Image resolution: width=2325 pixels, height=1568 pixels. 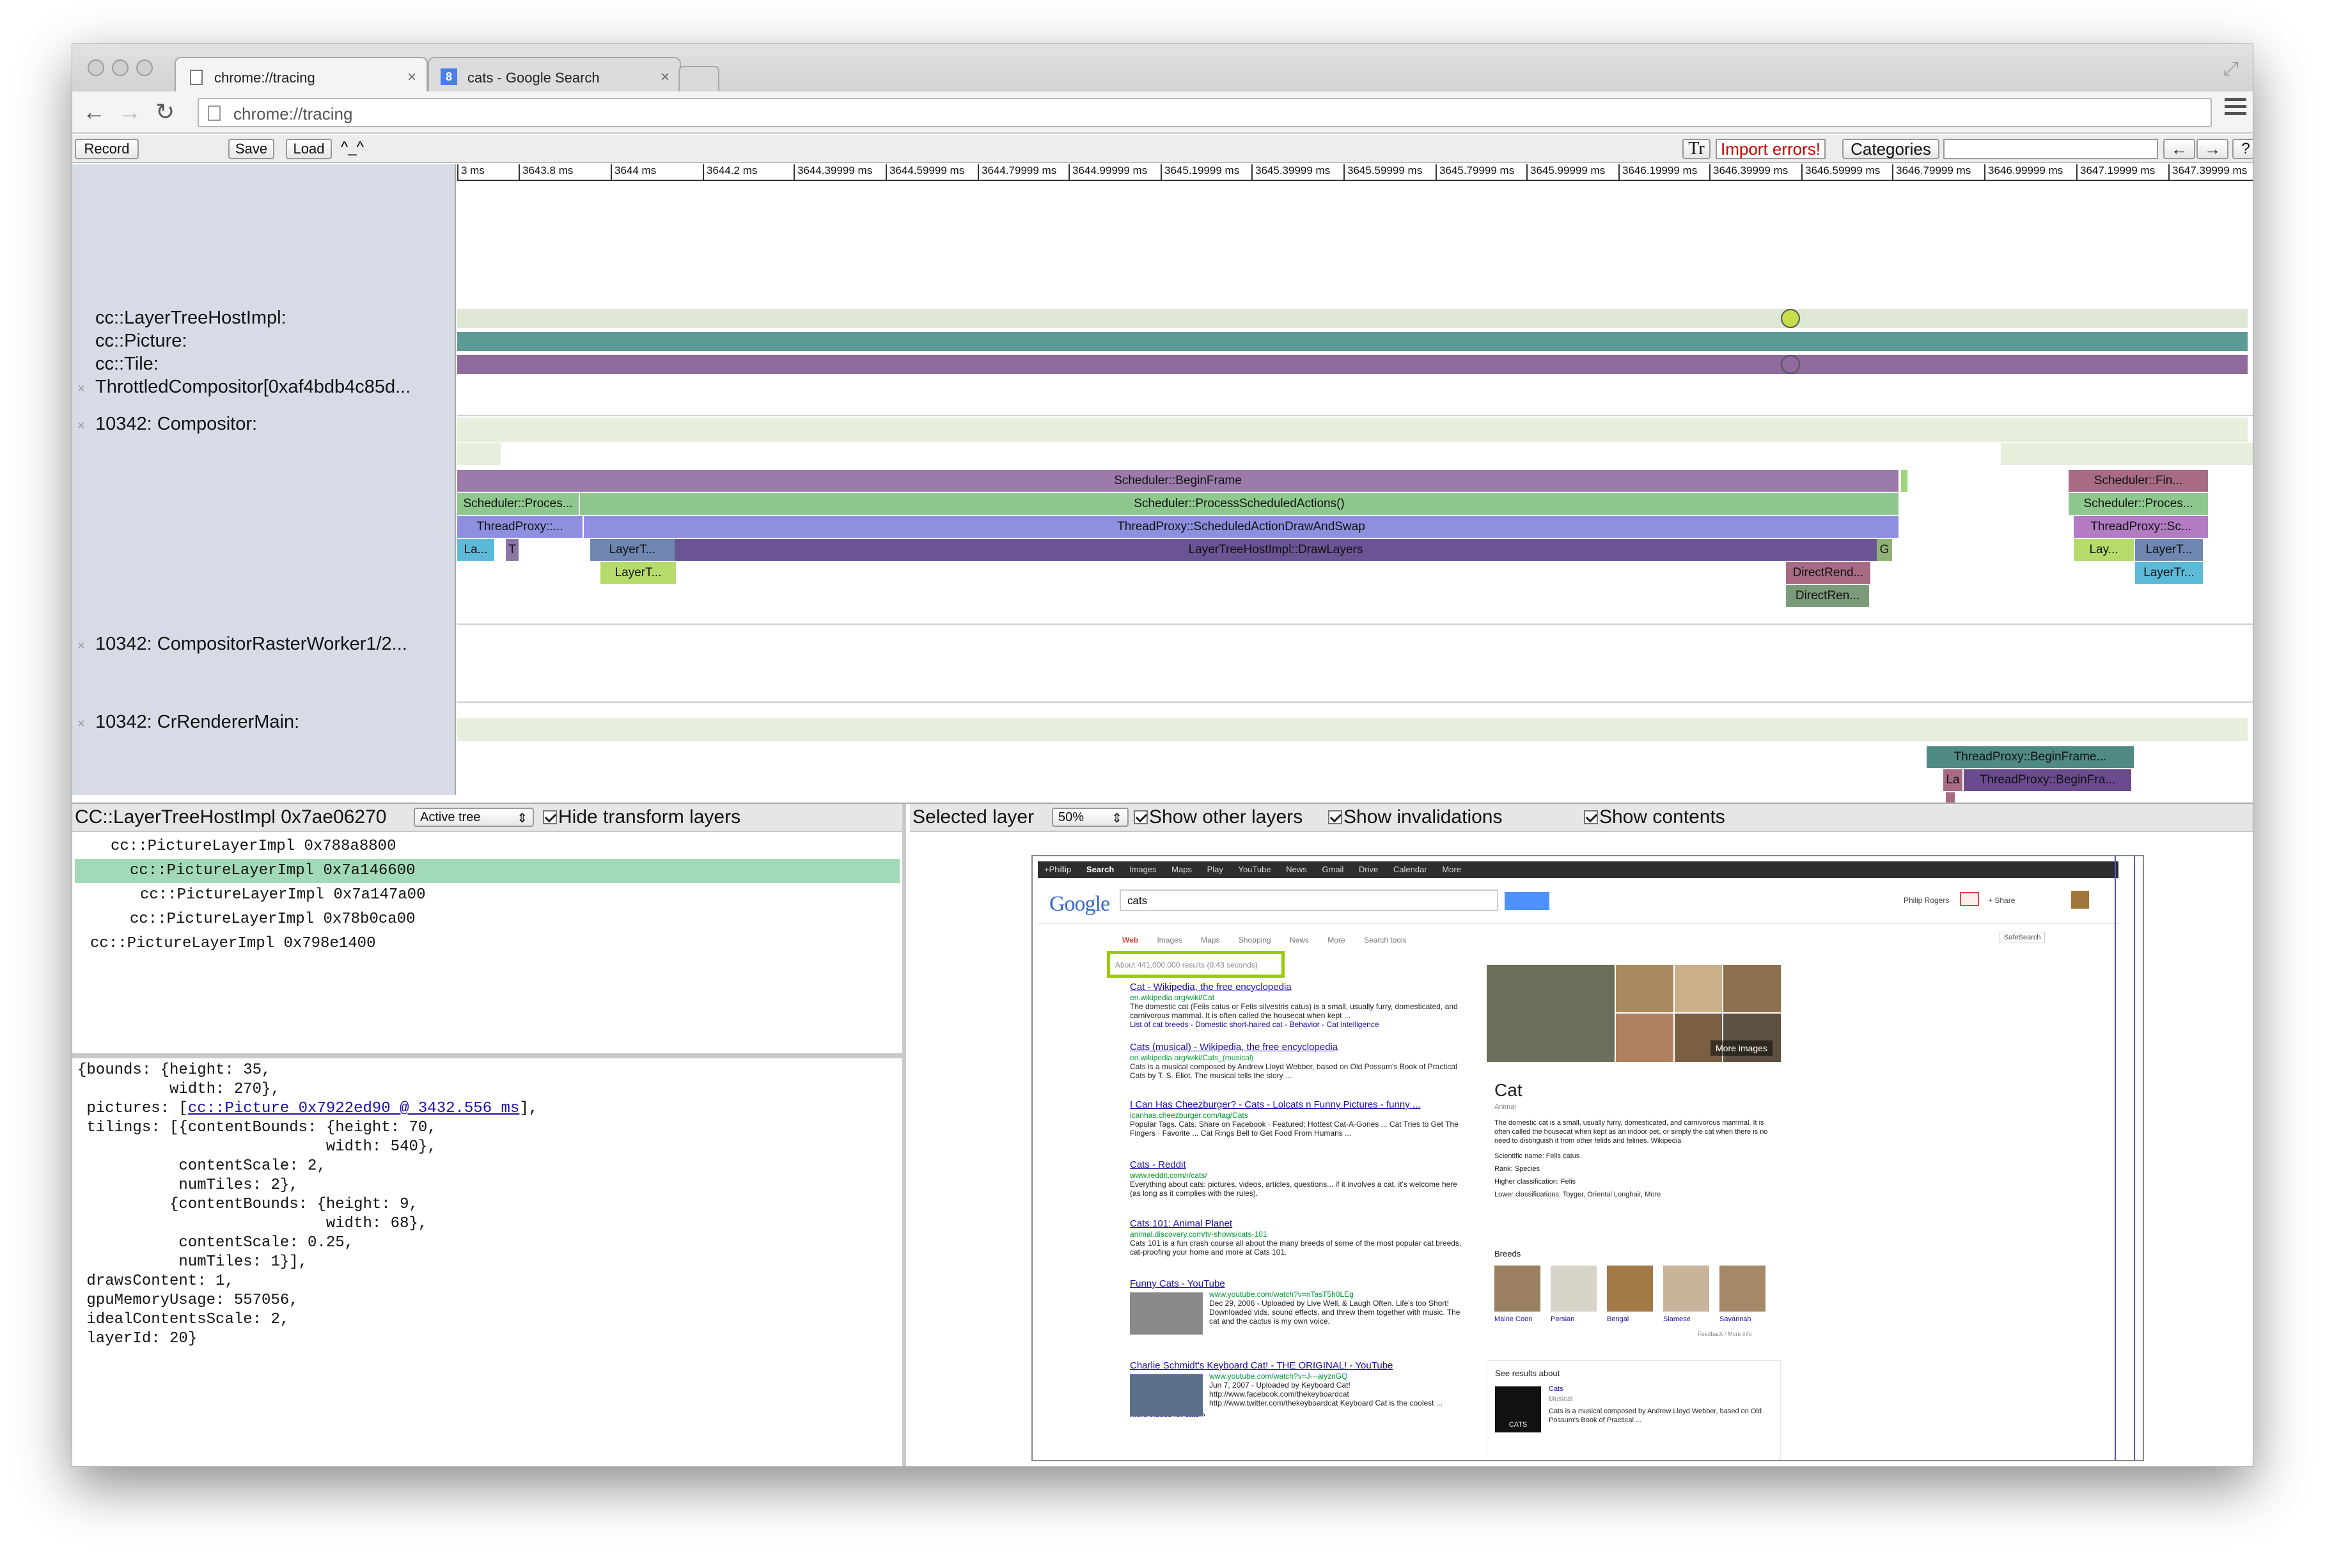 I want to click on google-nav-item: Shopping, so click(x=1255, y=940).